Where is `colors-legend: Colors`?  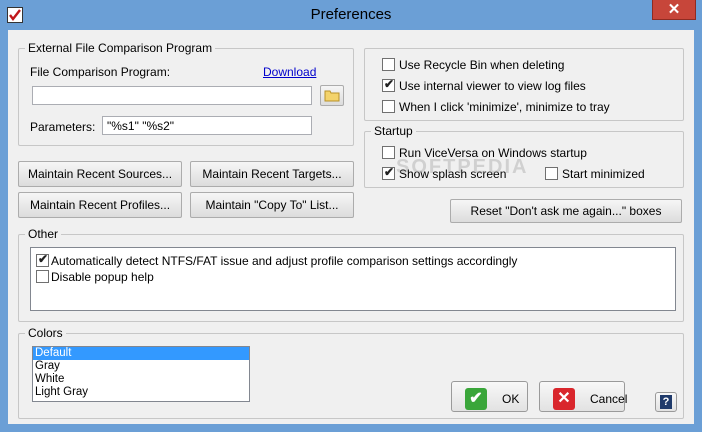 colors-legend: Colors is located at coordinates (45, 333).